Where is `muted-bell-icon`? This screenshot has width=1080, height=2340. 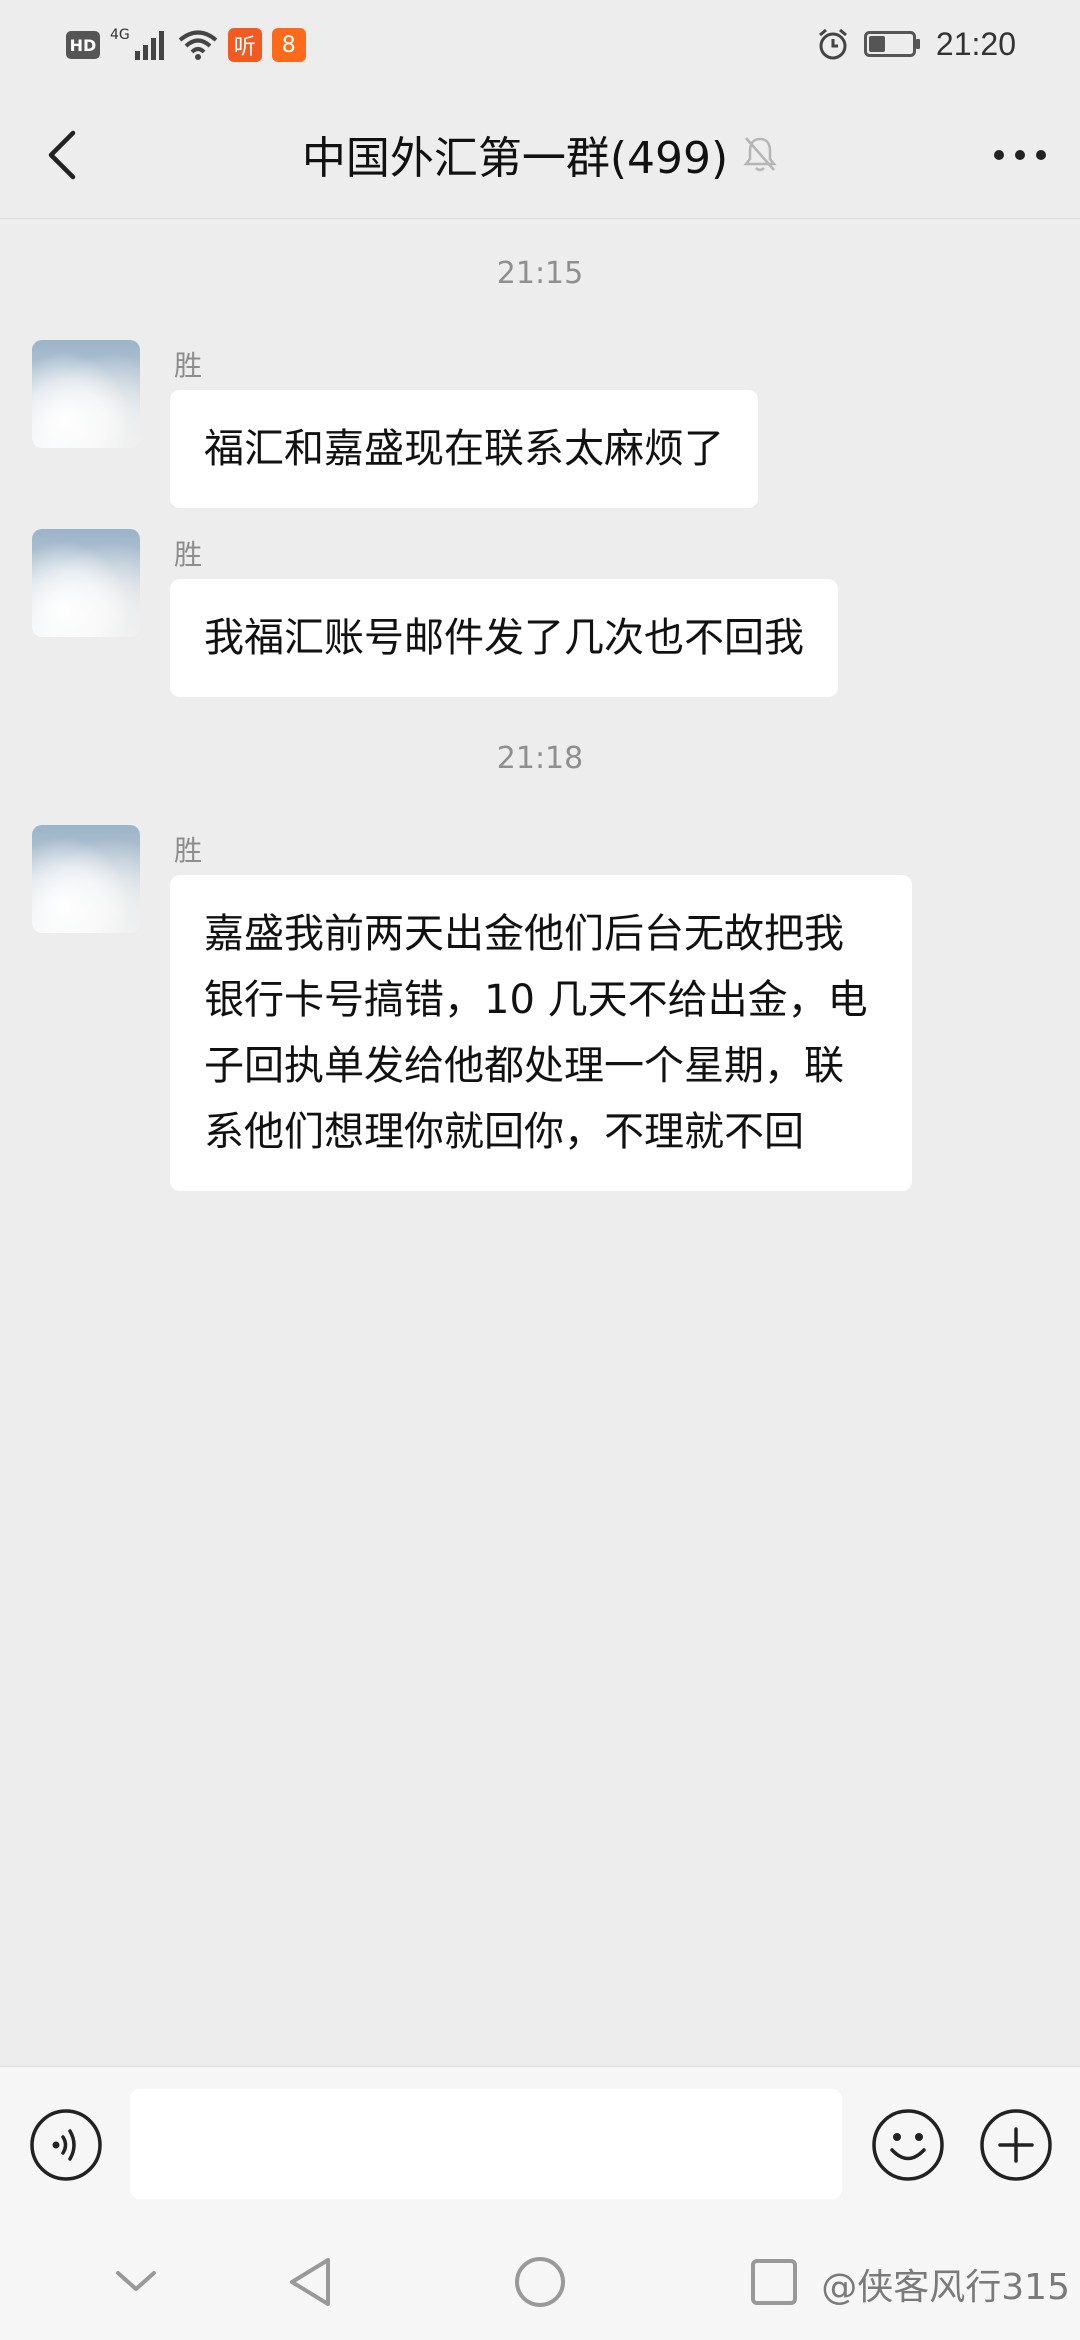
muted-bell-icon is located at coordinates (760, 154).